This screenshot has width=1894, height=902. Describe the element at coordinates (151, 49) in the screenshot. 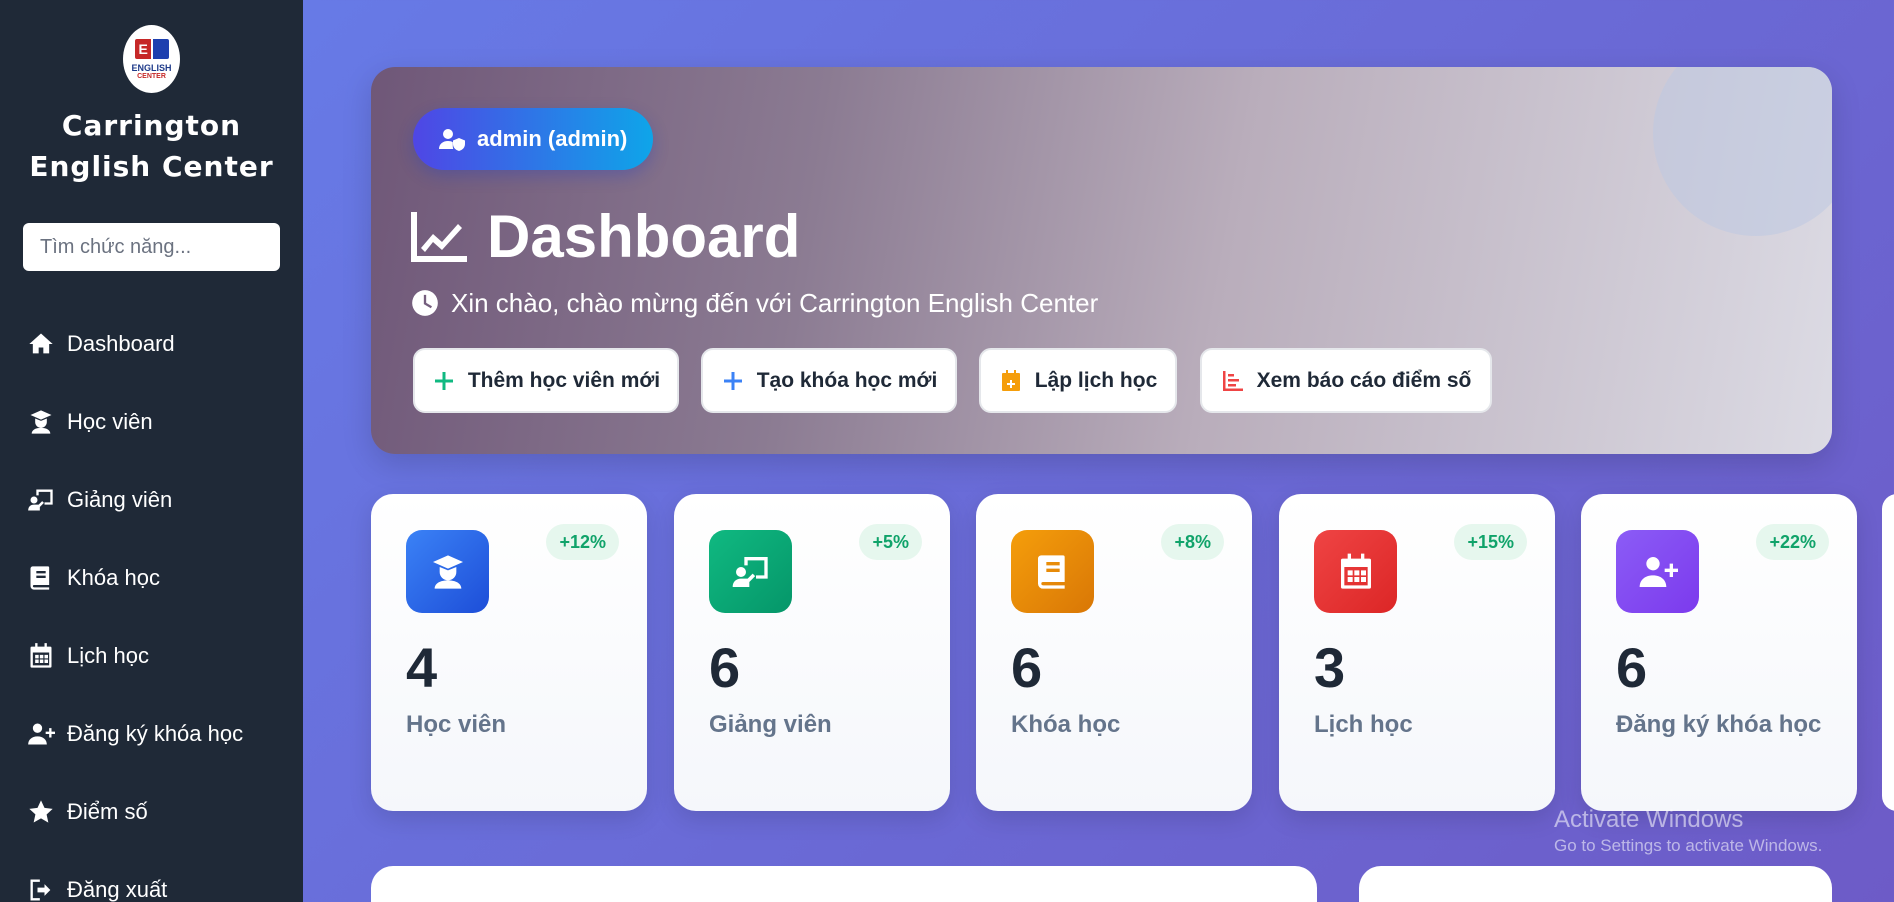

I see `book-logo-icon: E` at that location.